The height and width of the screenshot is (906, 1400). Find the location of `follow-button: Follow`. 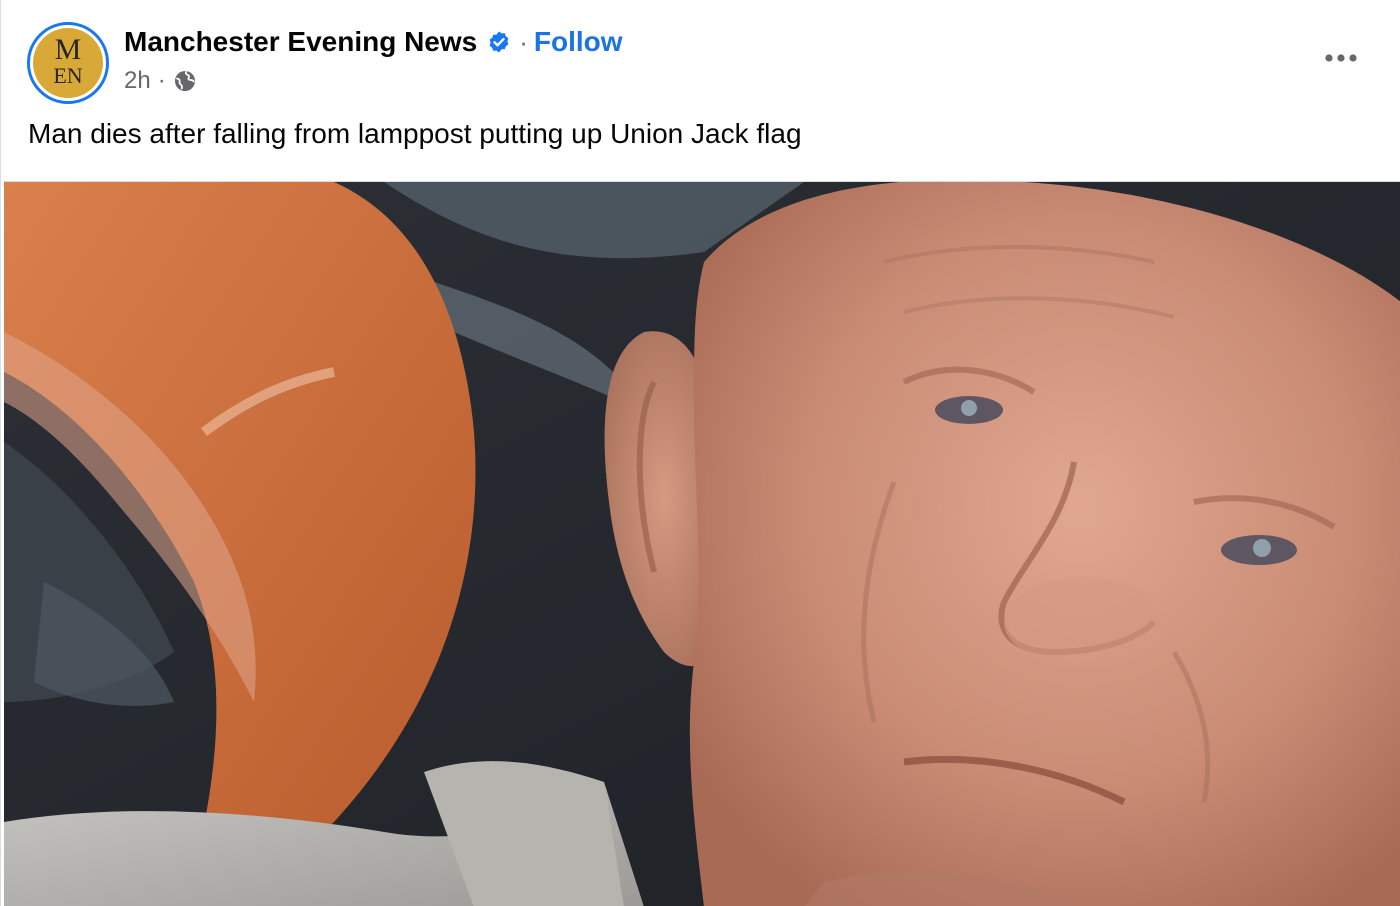

follow-button: Follow is located at coordinates (578, 42).